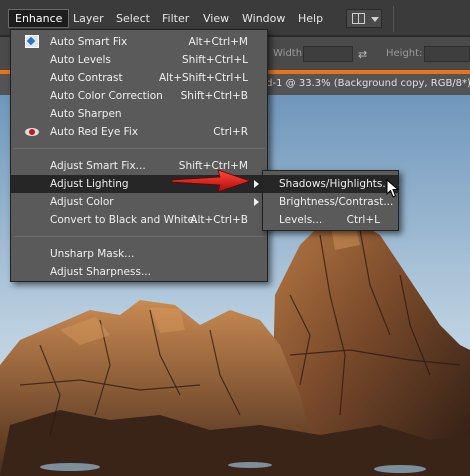  I want to click on menu-select: Select, so click(133, 18).